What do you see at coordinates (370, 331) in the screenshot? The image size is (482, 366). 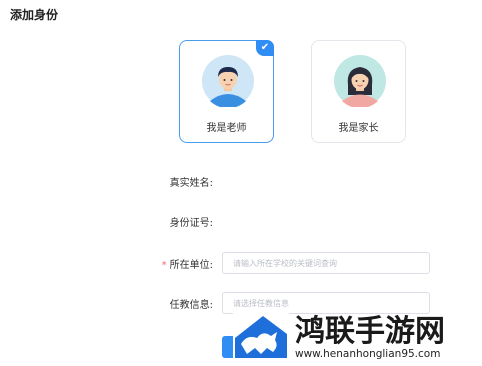 I see `watermark-title: 鸿联手游网` at bounding box center [370, 331].